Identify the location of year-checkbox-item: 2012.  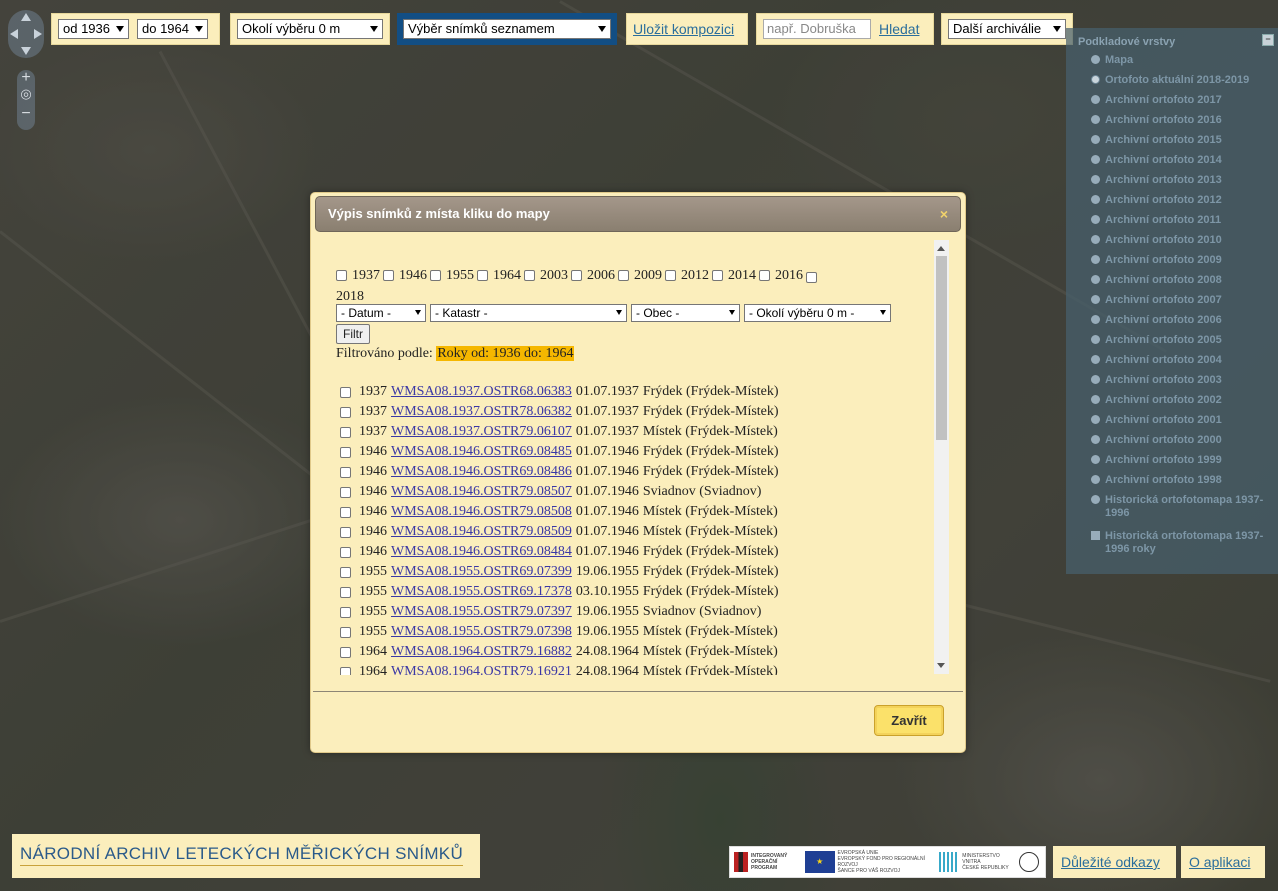
(687, 275).